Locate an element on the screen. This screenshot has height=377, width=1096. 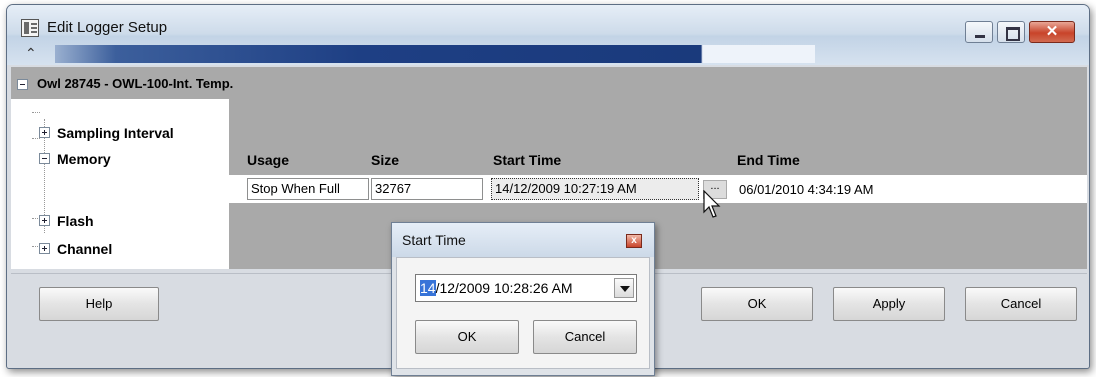
end-time-value: 06/01/2010 4:34:19 AM is located at coordinates (806, 189).